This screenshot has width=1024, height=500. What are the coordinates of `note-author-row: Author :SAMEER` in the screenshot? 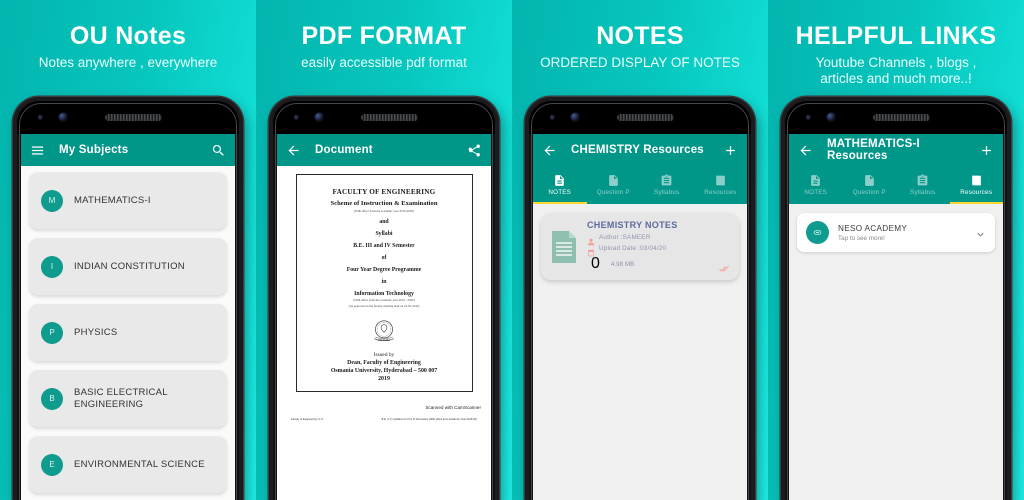 It's located at (658, 239).